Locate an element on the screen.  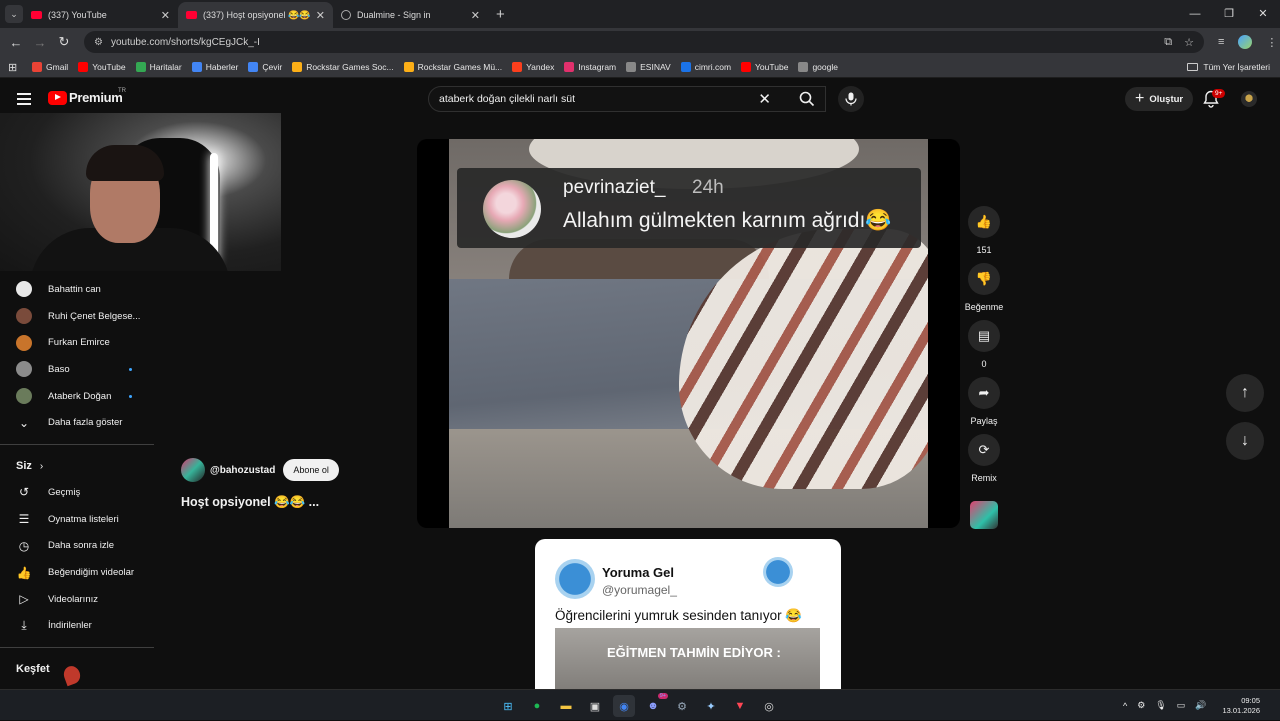
search-button is located at coordinates (807, 99).